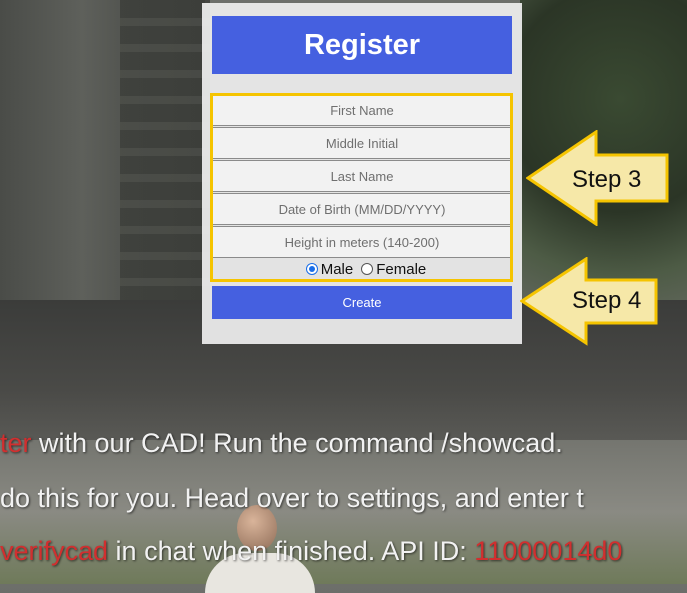  Describe the element at coordinates (548, 551) in the screenshot. I see `chat-line-3-api-id: 11000014d0` at that location.